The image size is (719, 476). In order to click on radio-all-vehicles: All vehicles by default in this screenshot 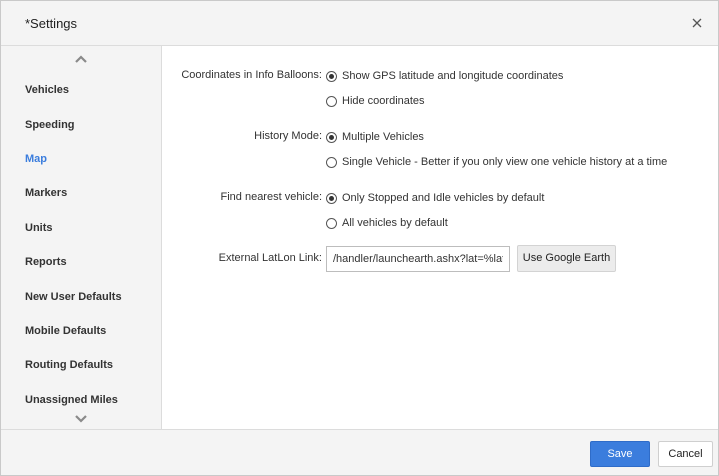, I will do `click(387, 223)`.